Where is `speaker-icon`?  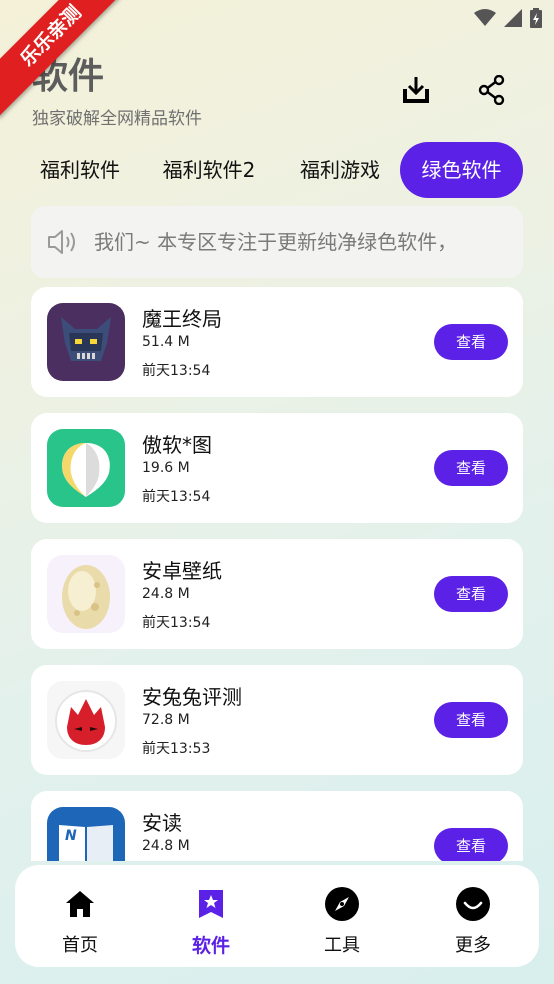
speaker-icon is located at coordinates (63, 244).